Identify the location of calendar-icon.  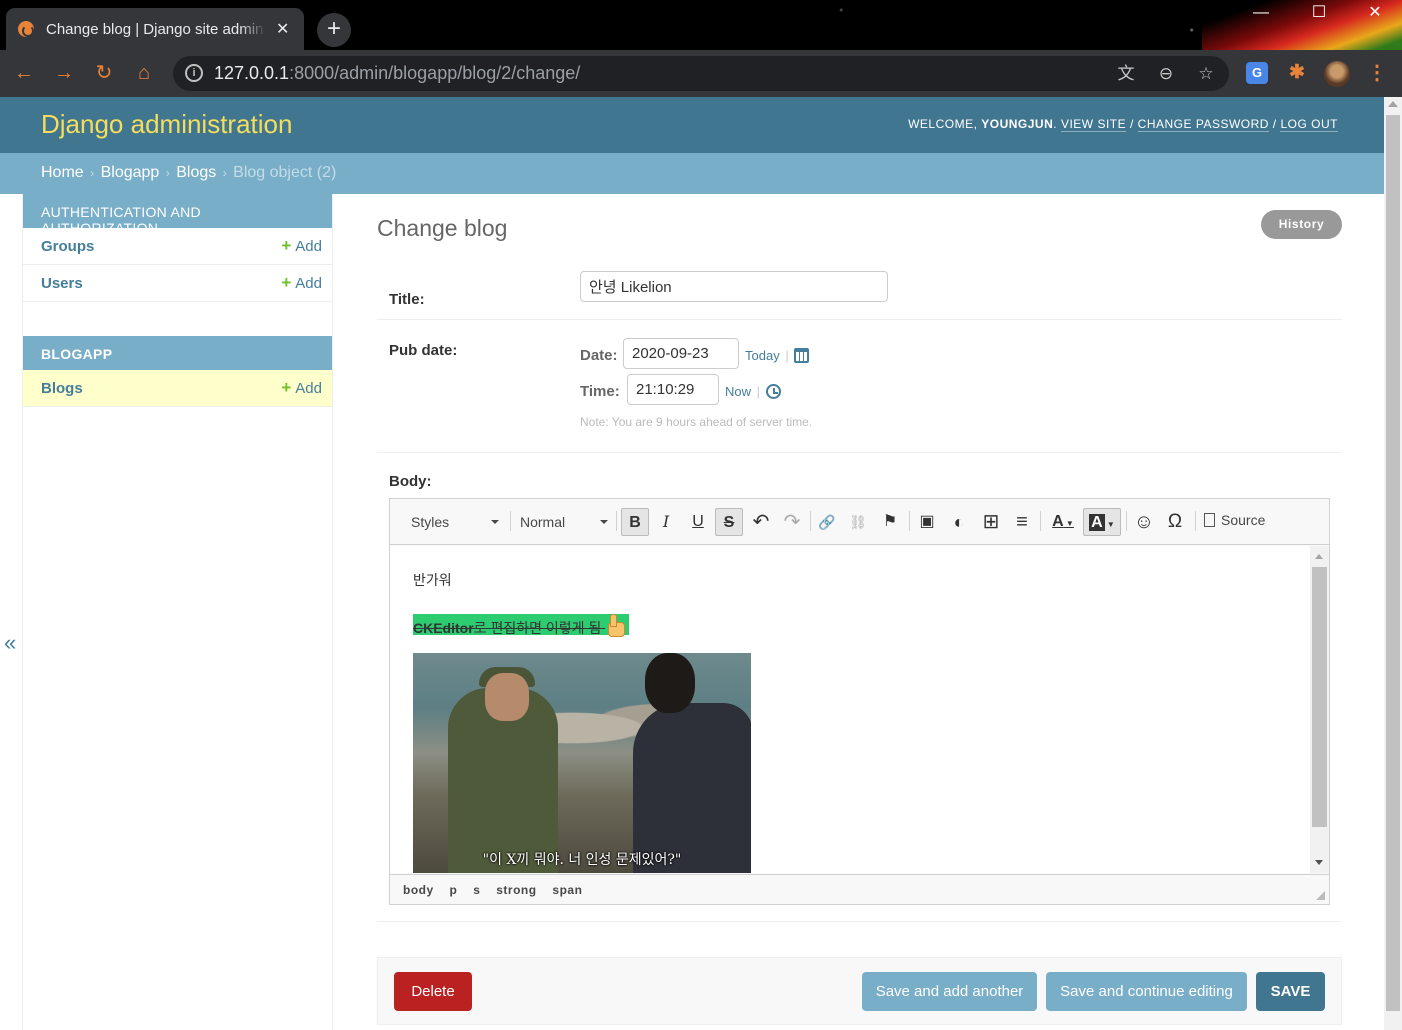
(802, 355).